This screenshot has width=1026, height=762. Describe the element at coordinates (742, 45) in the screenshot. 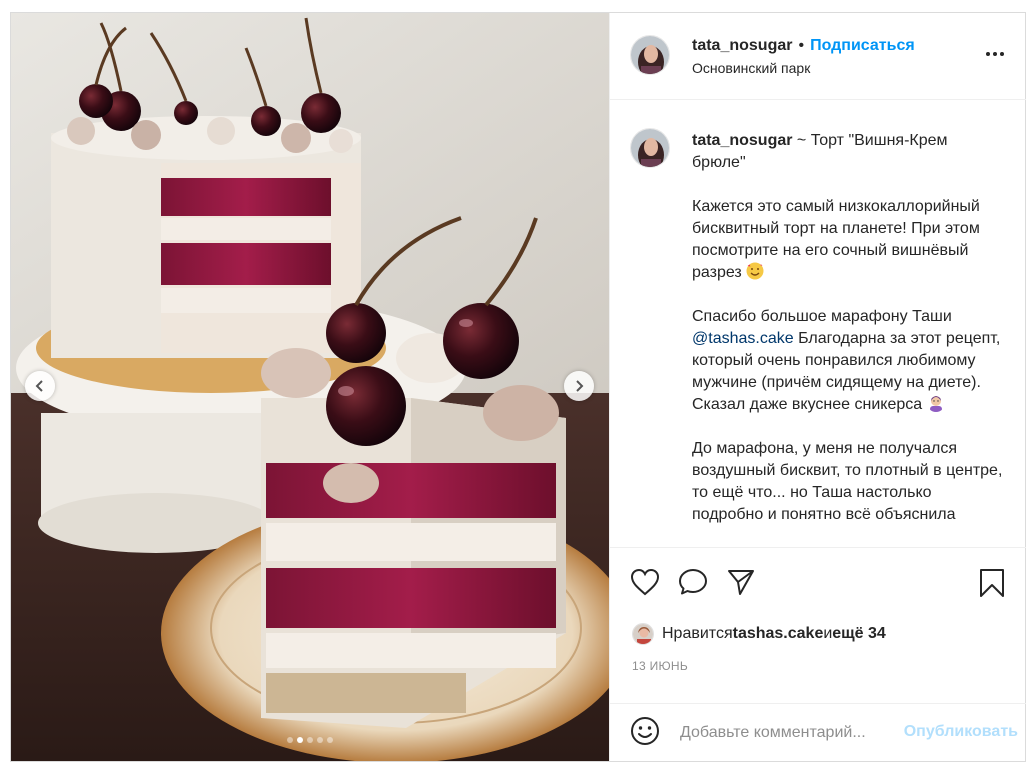

I see `author-username: tata_nosugar` at that location.